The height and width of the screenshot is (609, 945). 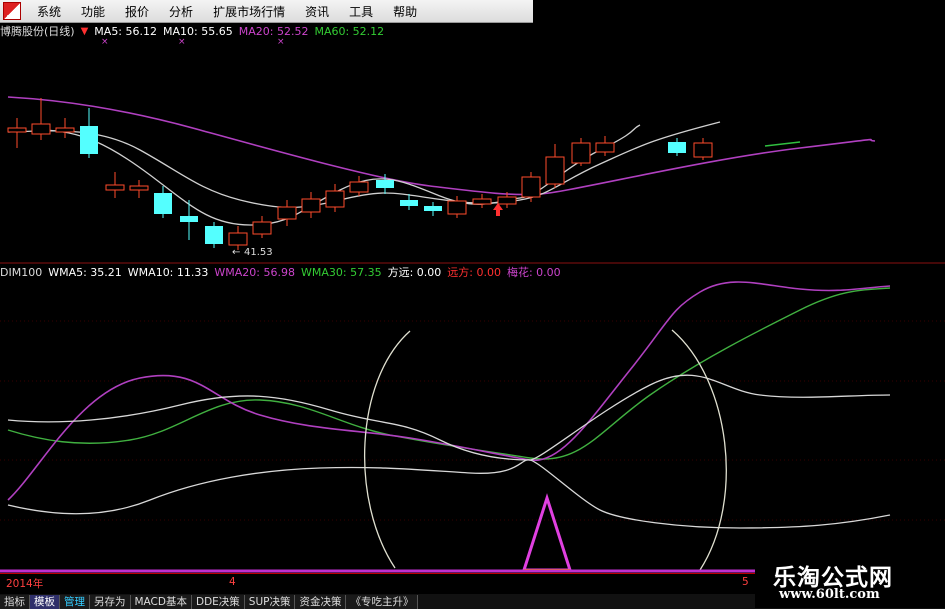 What do you see at coordinates (782, 144) in the screenshot?
I see `ma60-green-segment` at bounding box center [782, 144].